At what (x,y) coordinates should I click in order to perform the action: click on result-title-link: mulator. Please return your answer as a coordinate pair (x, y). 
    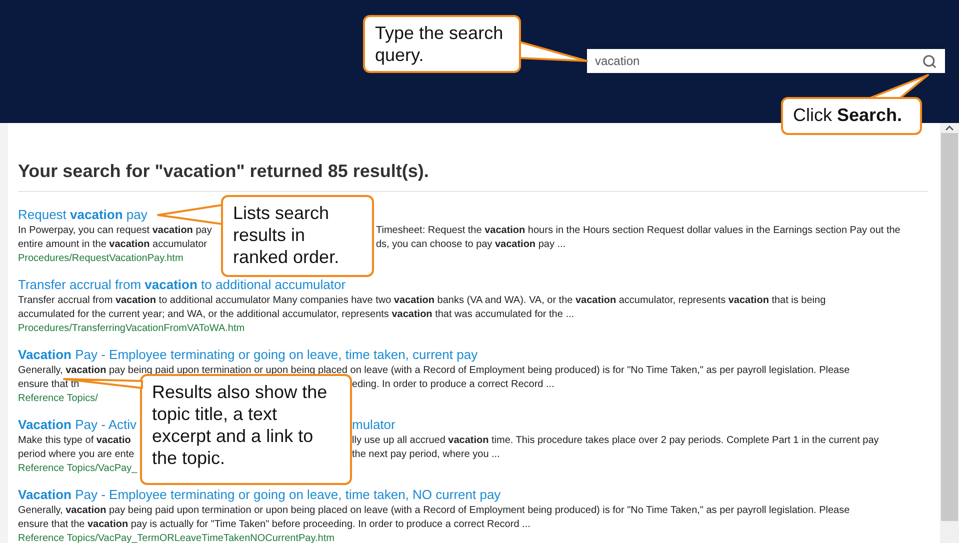
    Looking at the image, I should click on (374, 424).